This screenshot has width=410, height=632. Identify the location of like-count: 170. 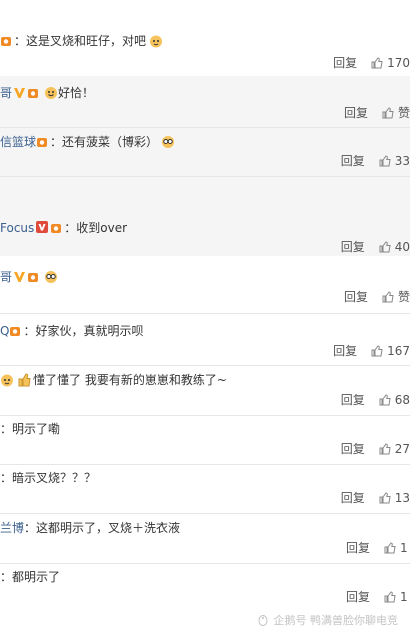
(398, 63).